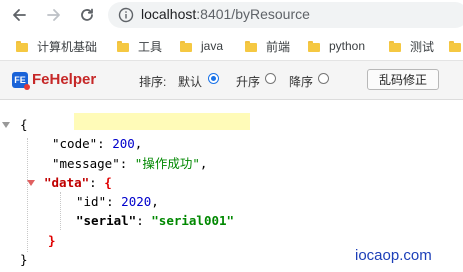 This screenshot has width=463, height=272. I want to click on forward-button, so click(54, 15).